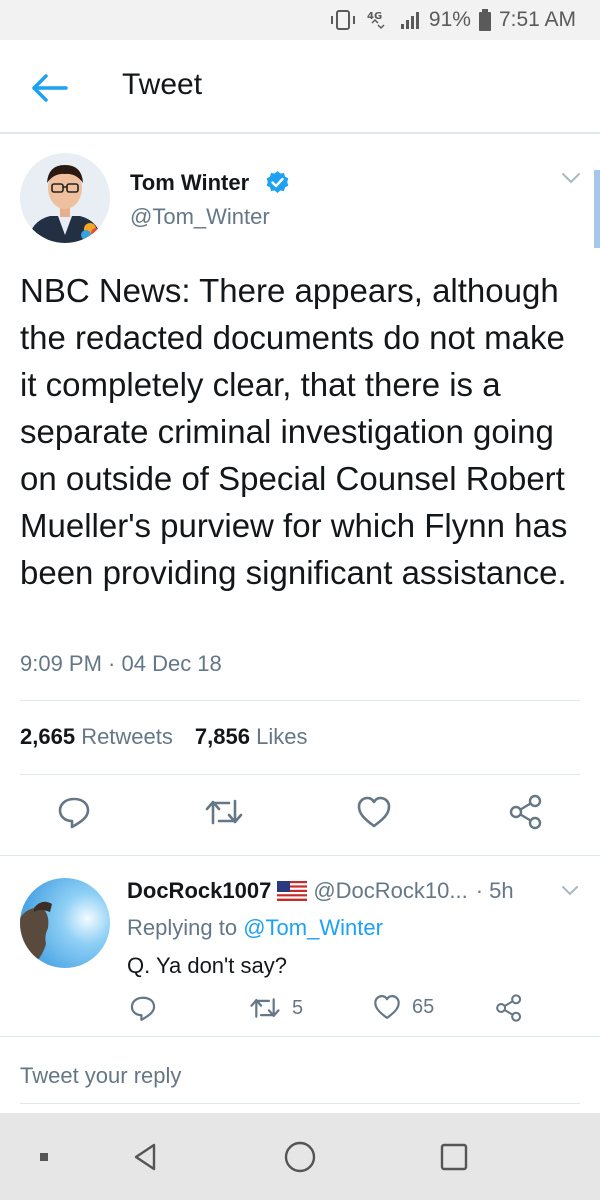 This screenshot has width=600, height=1200. What do you see at coordinates (189, 183) in the screenshot?
I see `author-name: Tom Winter` at bounding box center [189, 183].